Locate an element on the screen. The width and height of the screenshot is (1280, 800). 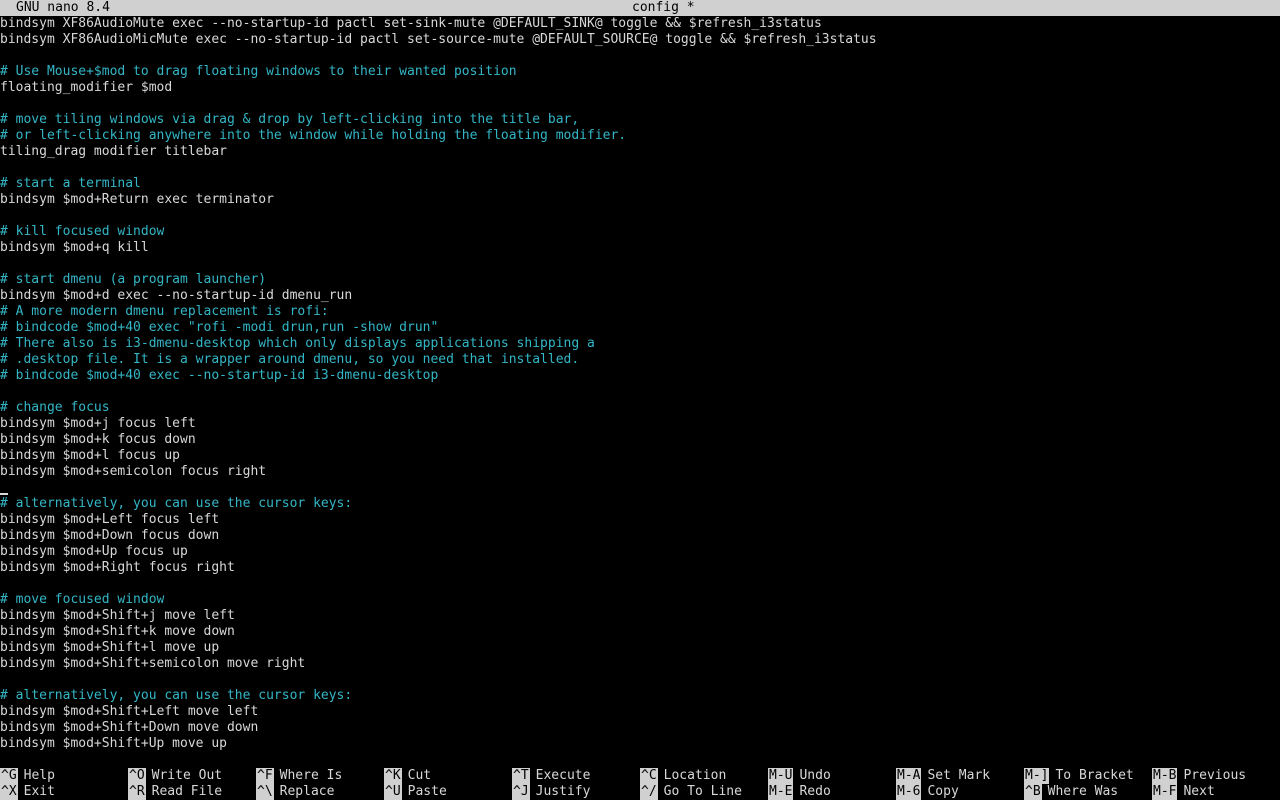
code-line: bindsym $mod+semicolon focus right is located at coordinates (640, 472).